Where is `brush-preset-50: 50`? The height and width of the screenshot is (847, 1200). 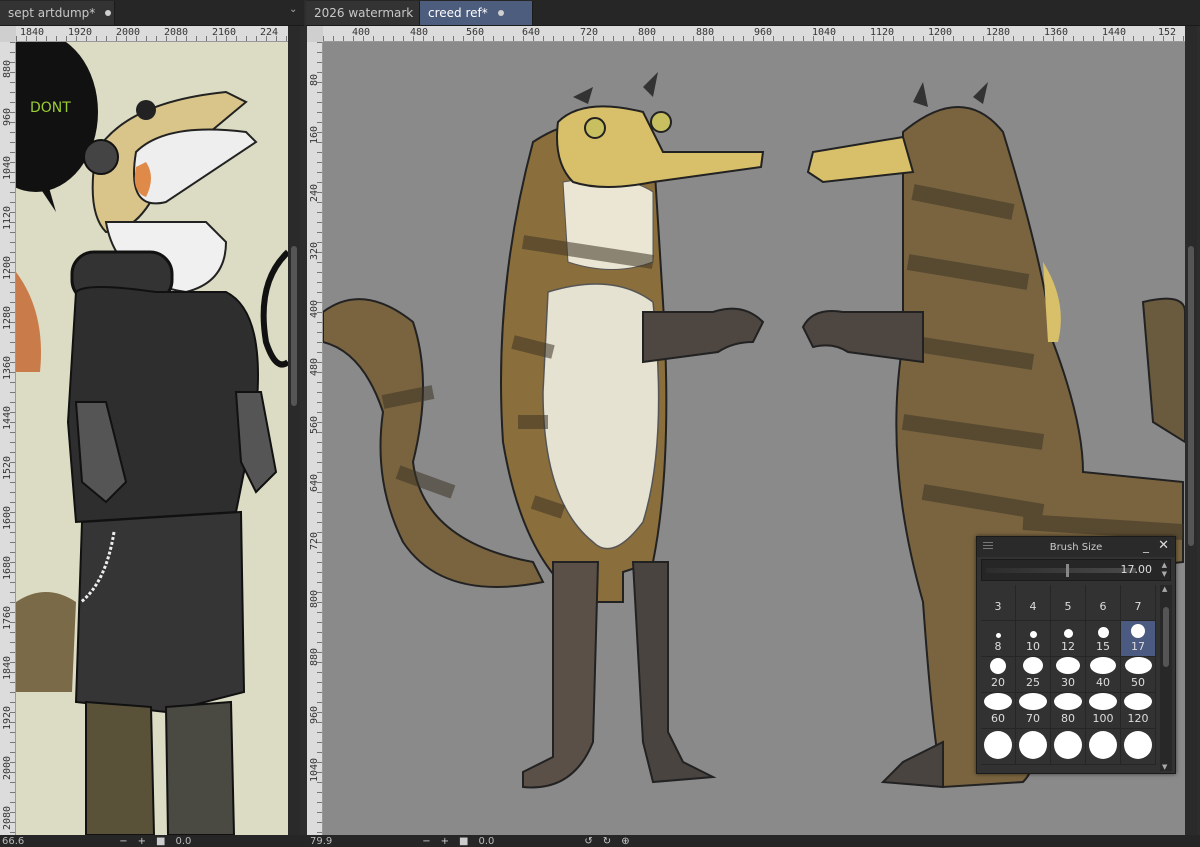 brush-preset-50: 50 is located at coordinates (1138, 675).